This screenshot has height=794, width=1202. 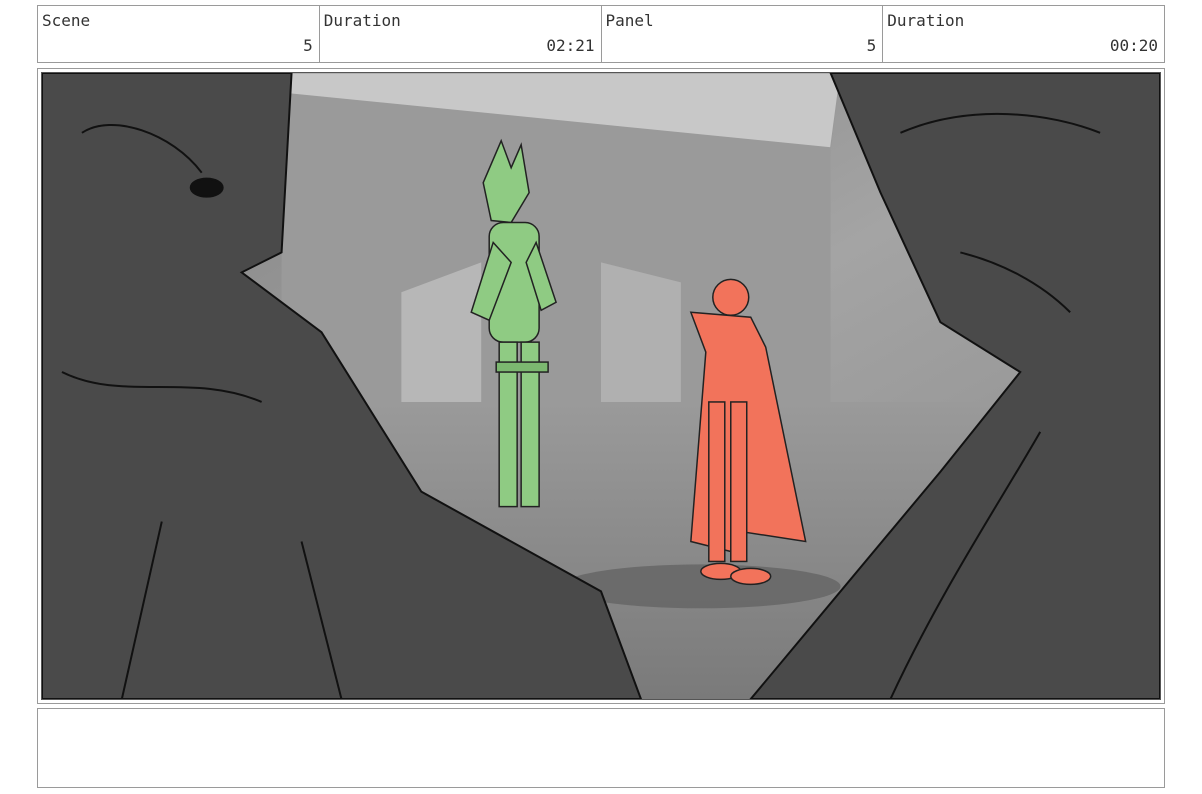 I want to click on panel-notes-box, so click(x=601, y=748).